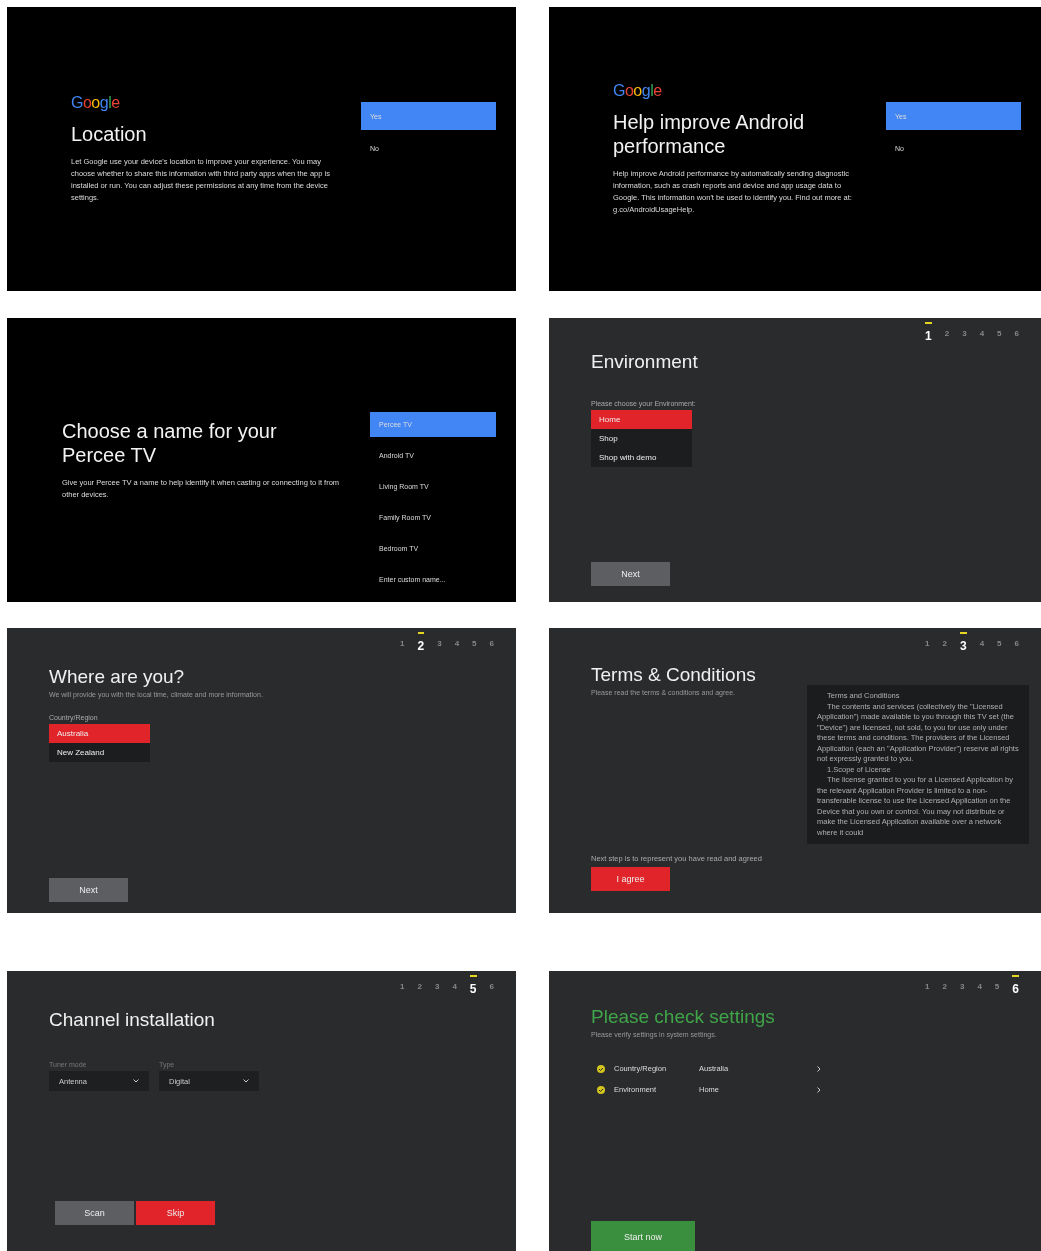  I want to click on screen-title: Help improve Android performance, so click(709, 134).